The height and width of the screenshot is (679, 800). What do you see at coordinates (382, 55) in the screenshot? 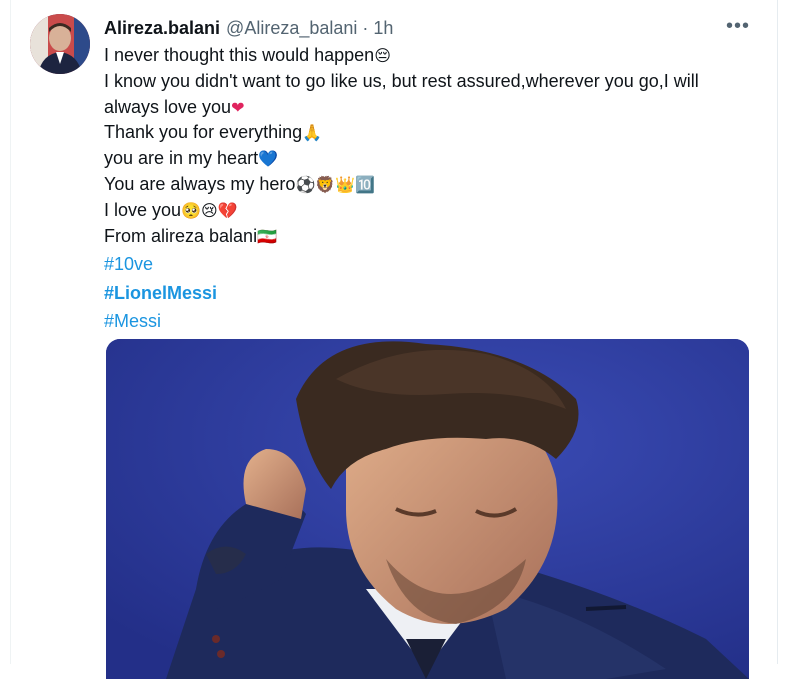
I see `pensive-face-emoji: 😔` at bounding box center [382, 55].